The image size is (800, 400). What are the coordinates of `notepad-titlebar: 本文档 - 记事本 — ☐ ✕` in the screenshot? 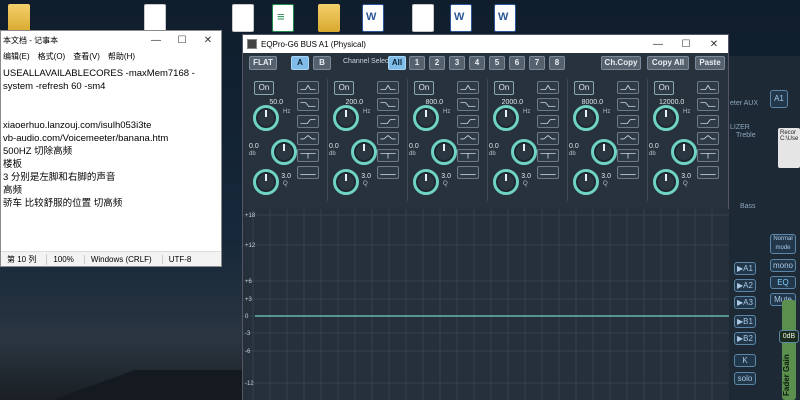 It's located at (111, 40).